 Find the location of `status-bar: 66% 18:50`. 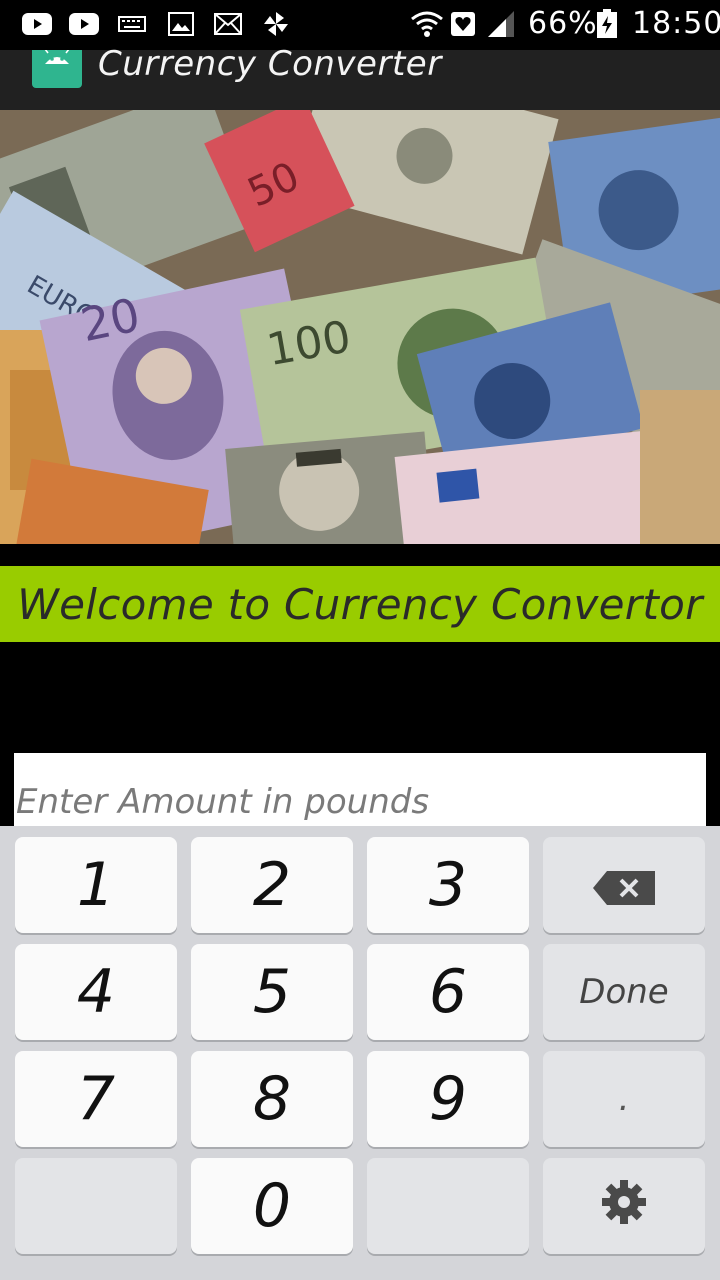

status-bar: 66% 18:50 is located at coordinates (360, 25).